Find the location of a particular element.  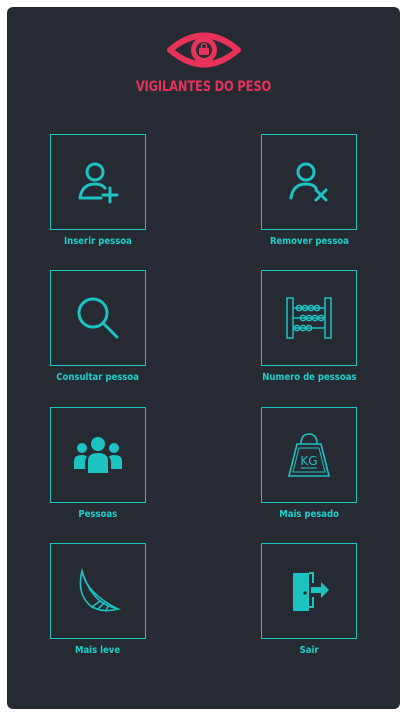

people-list-button: Pessoas is located at coordinates (98, 463).